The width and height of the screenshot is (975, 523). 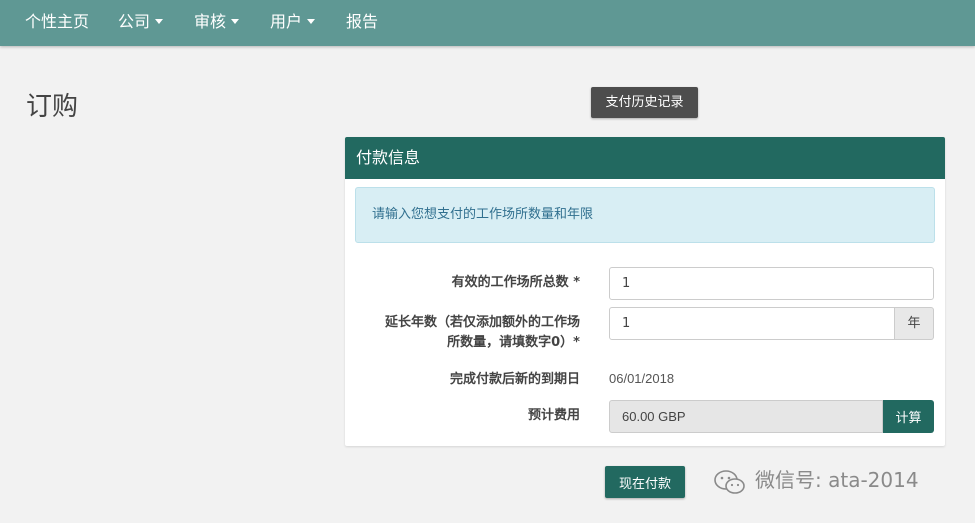 I want to click on panel-header: 付款信息, so click(x=645, y=158).